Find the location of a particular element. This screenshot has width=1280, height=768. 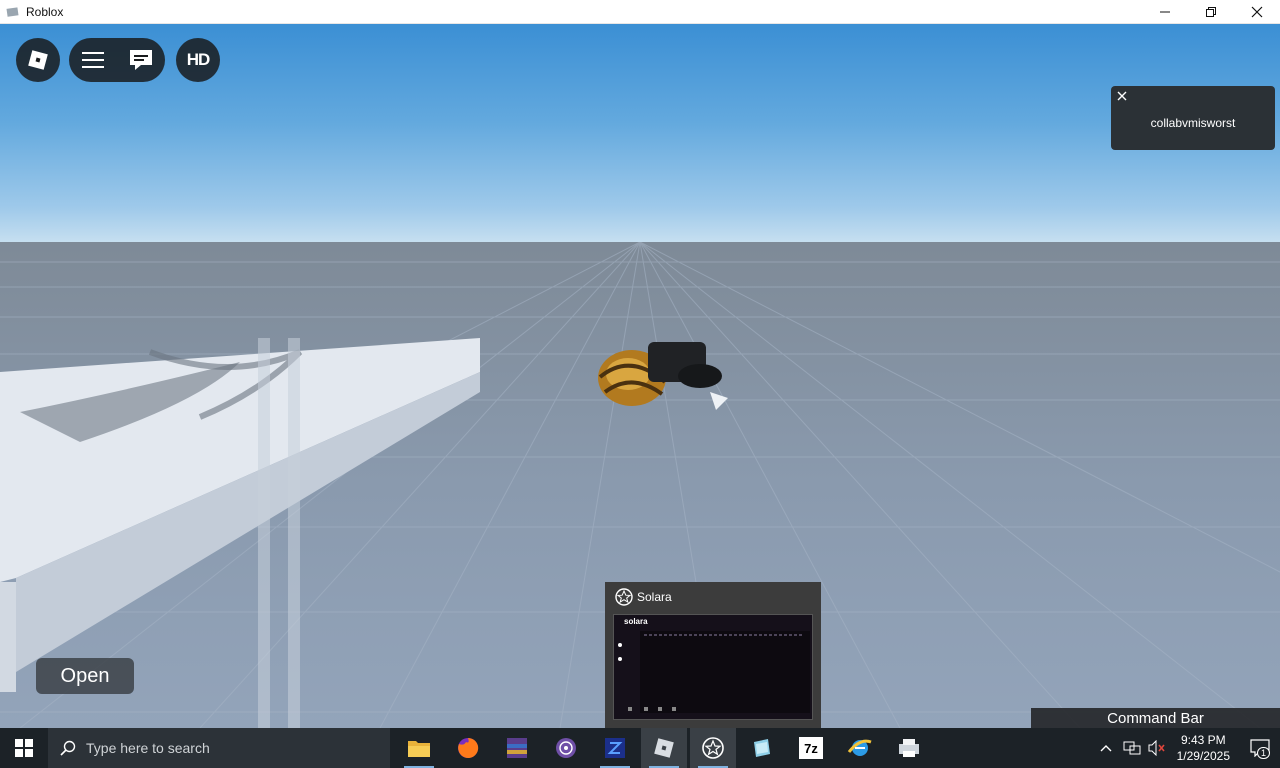

taskbar-7zip: 7z is located at coordinates (811, 748).